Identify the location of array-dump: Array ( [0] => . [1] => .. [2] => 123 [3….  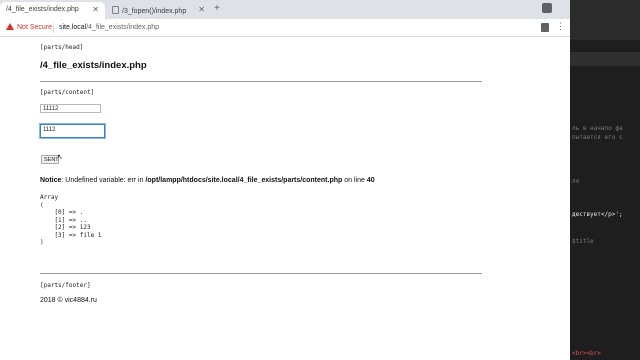
(71, 220).